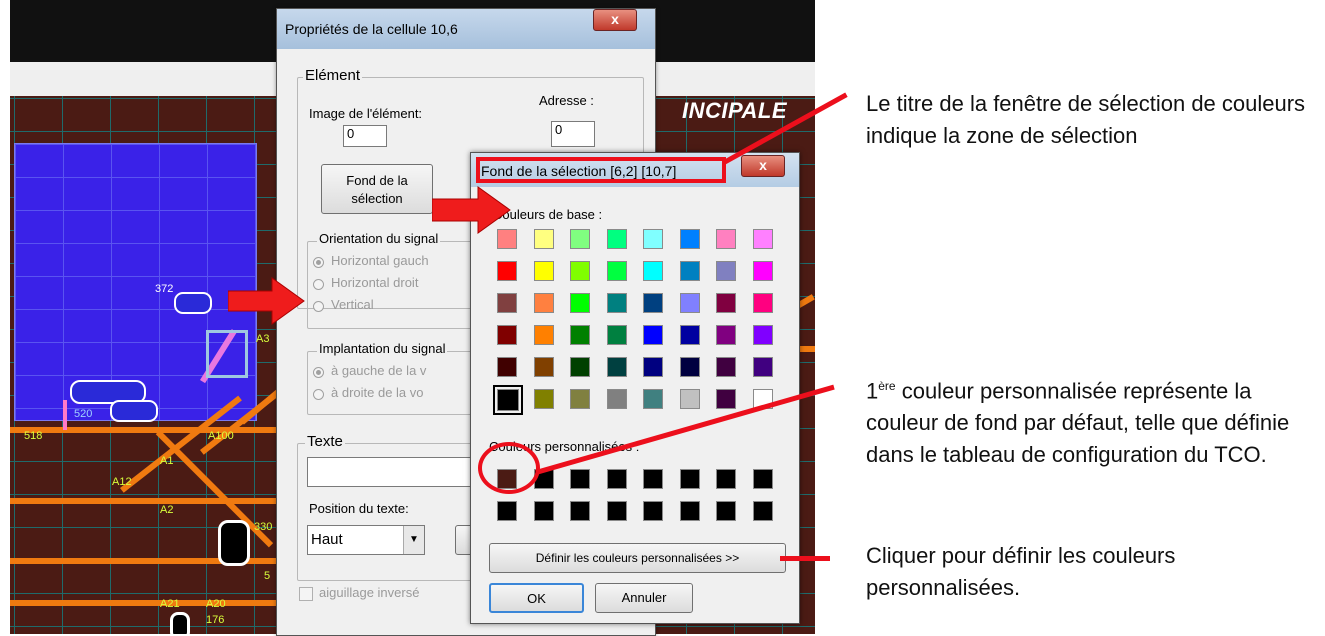 The width and height of the screenshot is (1325, 636). I want to click on image-input: 0, so click(365, 136).